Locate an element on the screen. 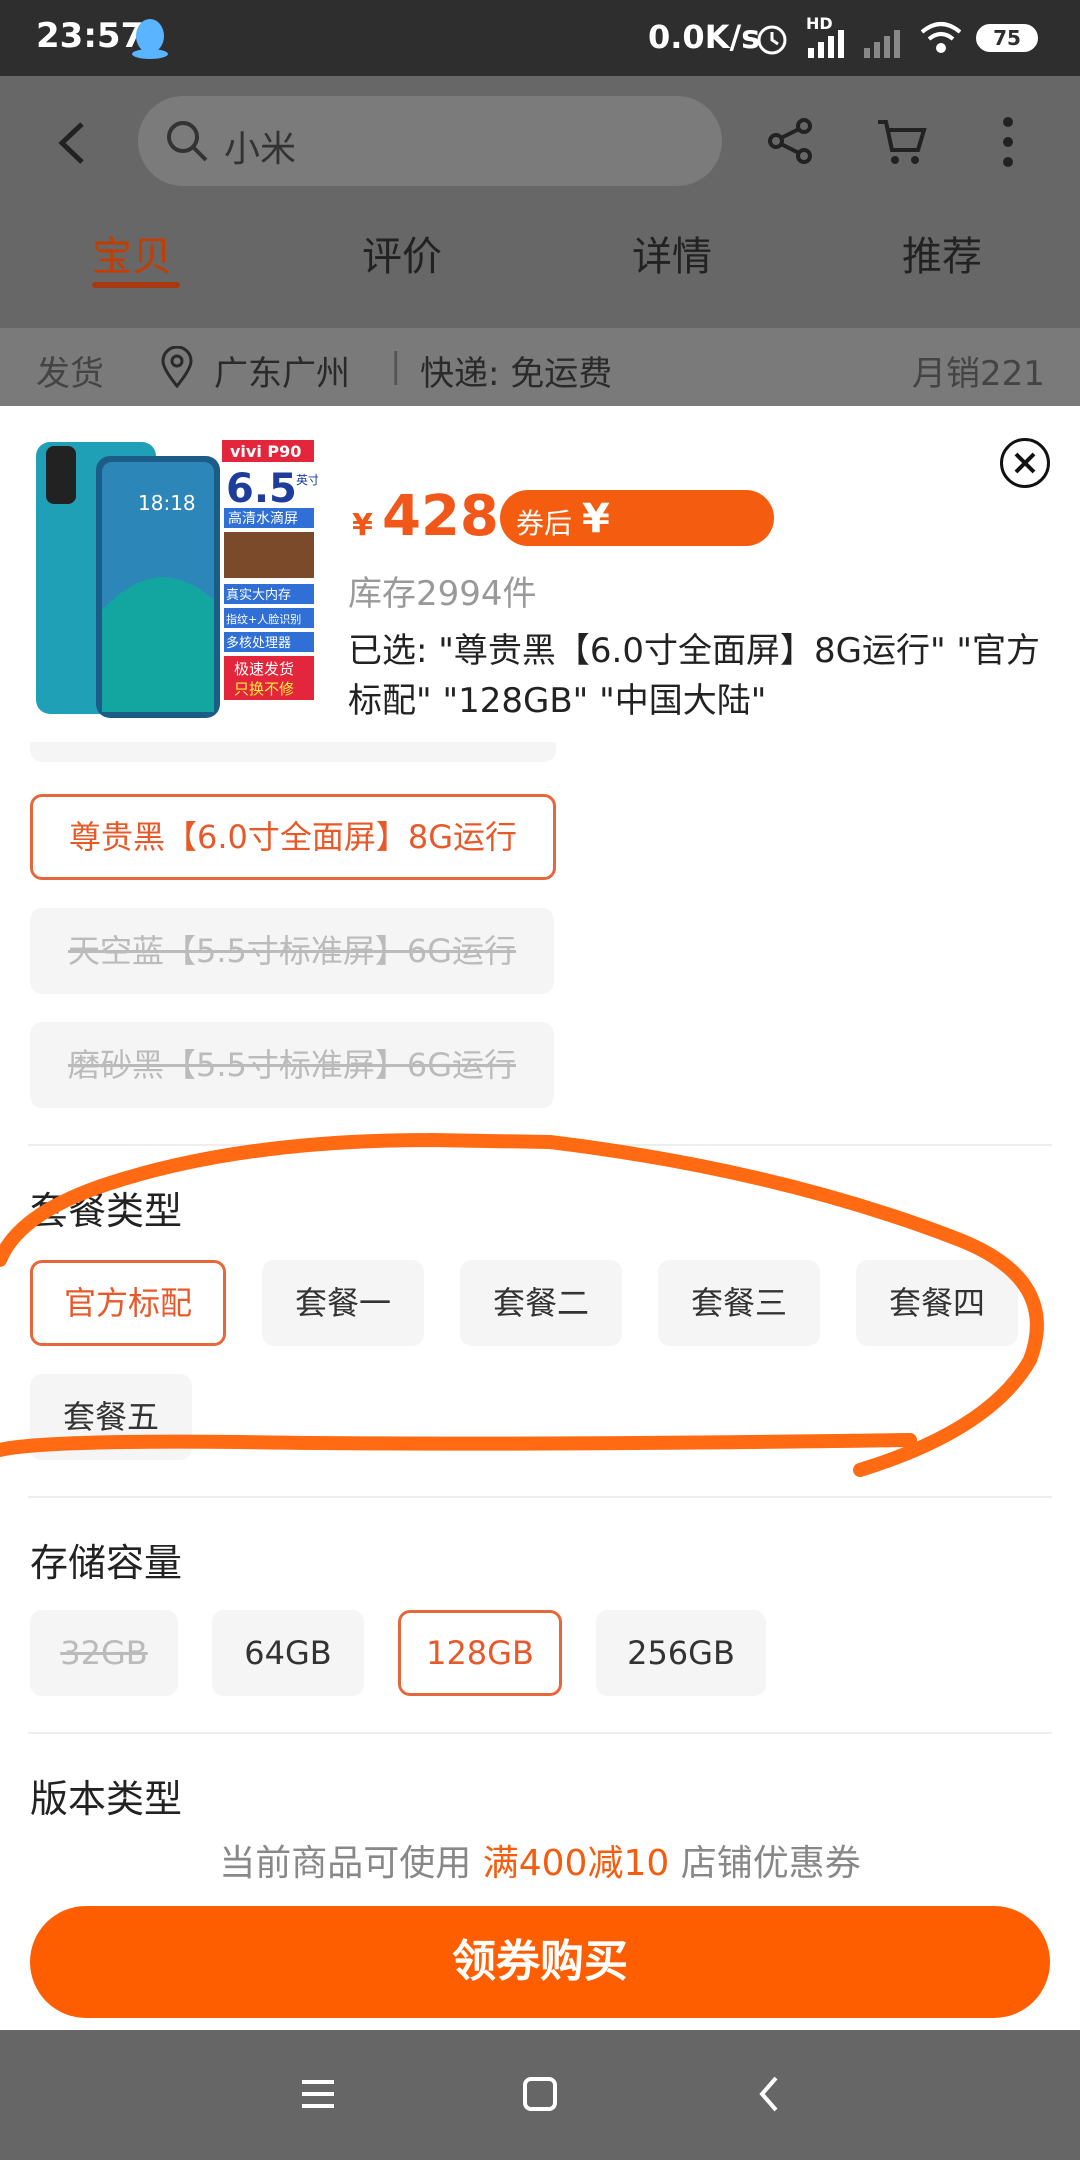 This screenshot has height=2160, width=1080. qq-icon is located at coordinates (150, 39).